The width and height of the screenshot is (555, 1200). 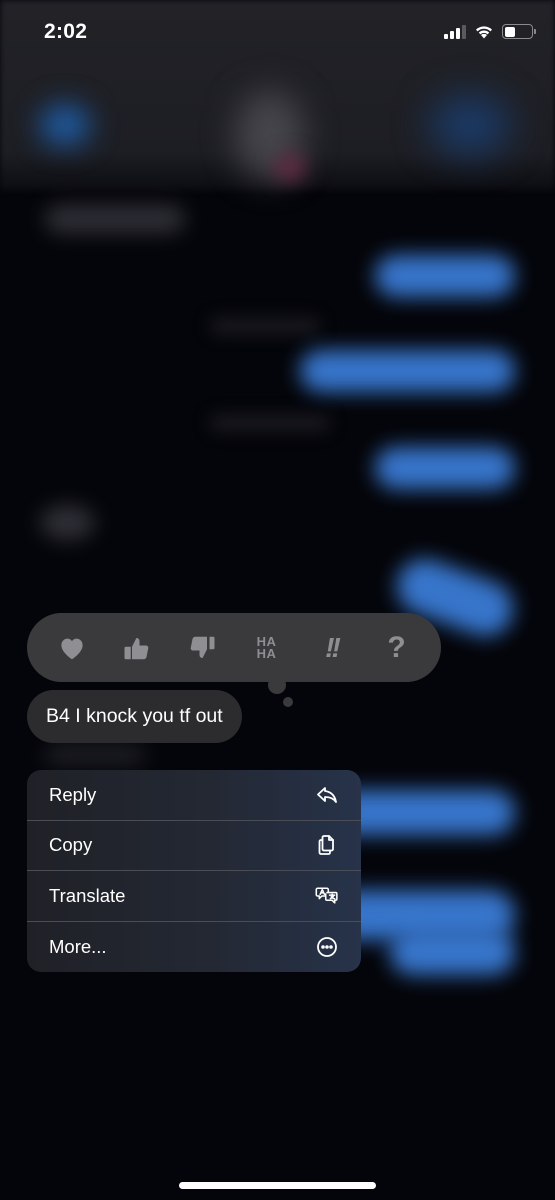 I want to click on double-exclamation-icon: !!, so click(x=333, y=647).